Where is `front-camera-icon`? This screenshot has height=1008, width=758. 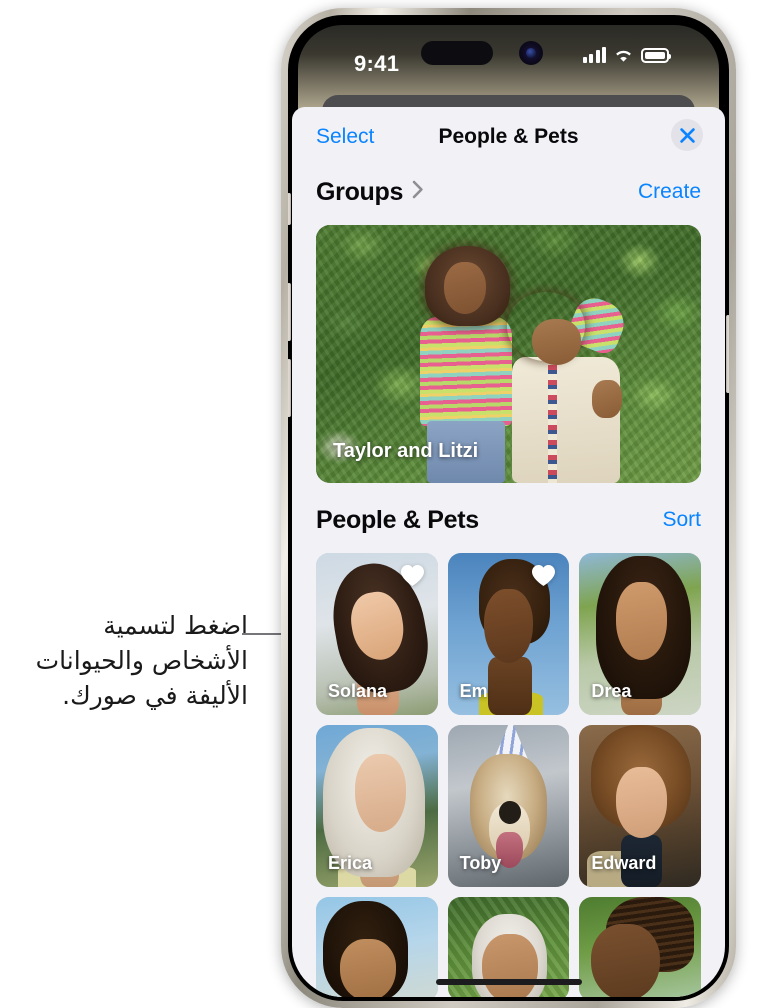 front-camera-icon is located at coordinates (531, 53).